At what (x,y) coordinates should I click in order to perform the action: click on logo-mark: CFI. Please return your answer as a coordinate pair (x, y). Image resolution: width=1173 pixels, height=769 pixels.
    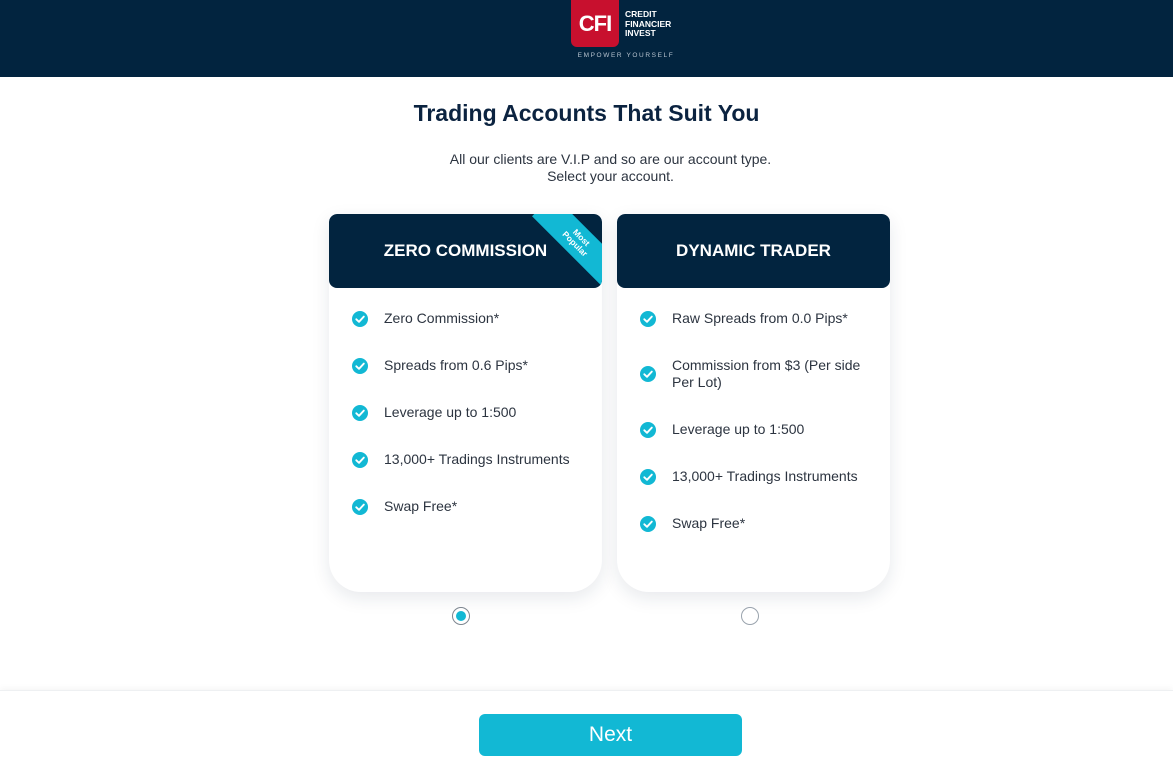
    Looking at the image, I should click on (595, 23).